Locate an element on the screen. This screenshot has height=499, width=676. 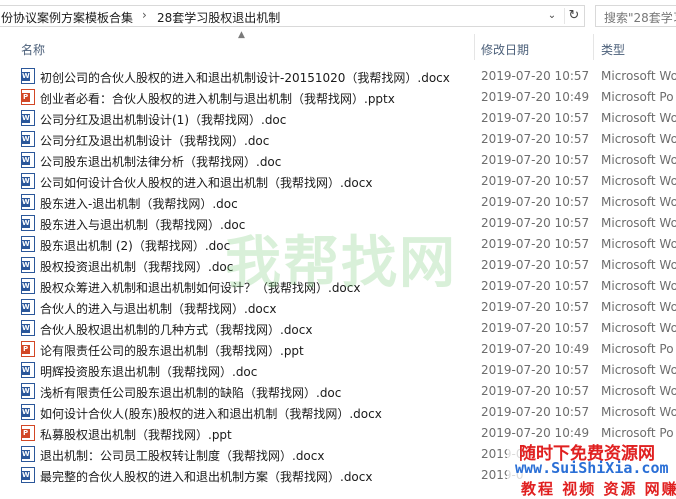
file-name: 股东进入-退出机制（我帮找网）.doc is located at coordinates (139, 203).